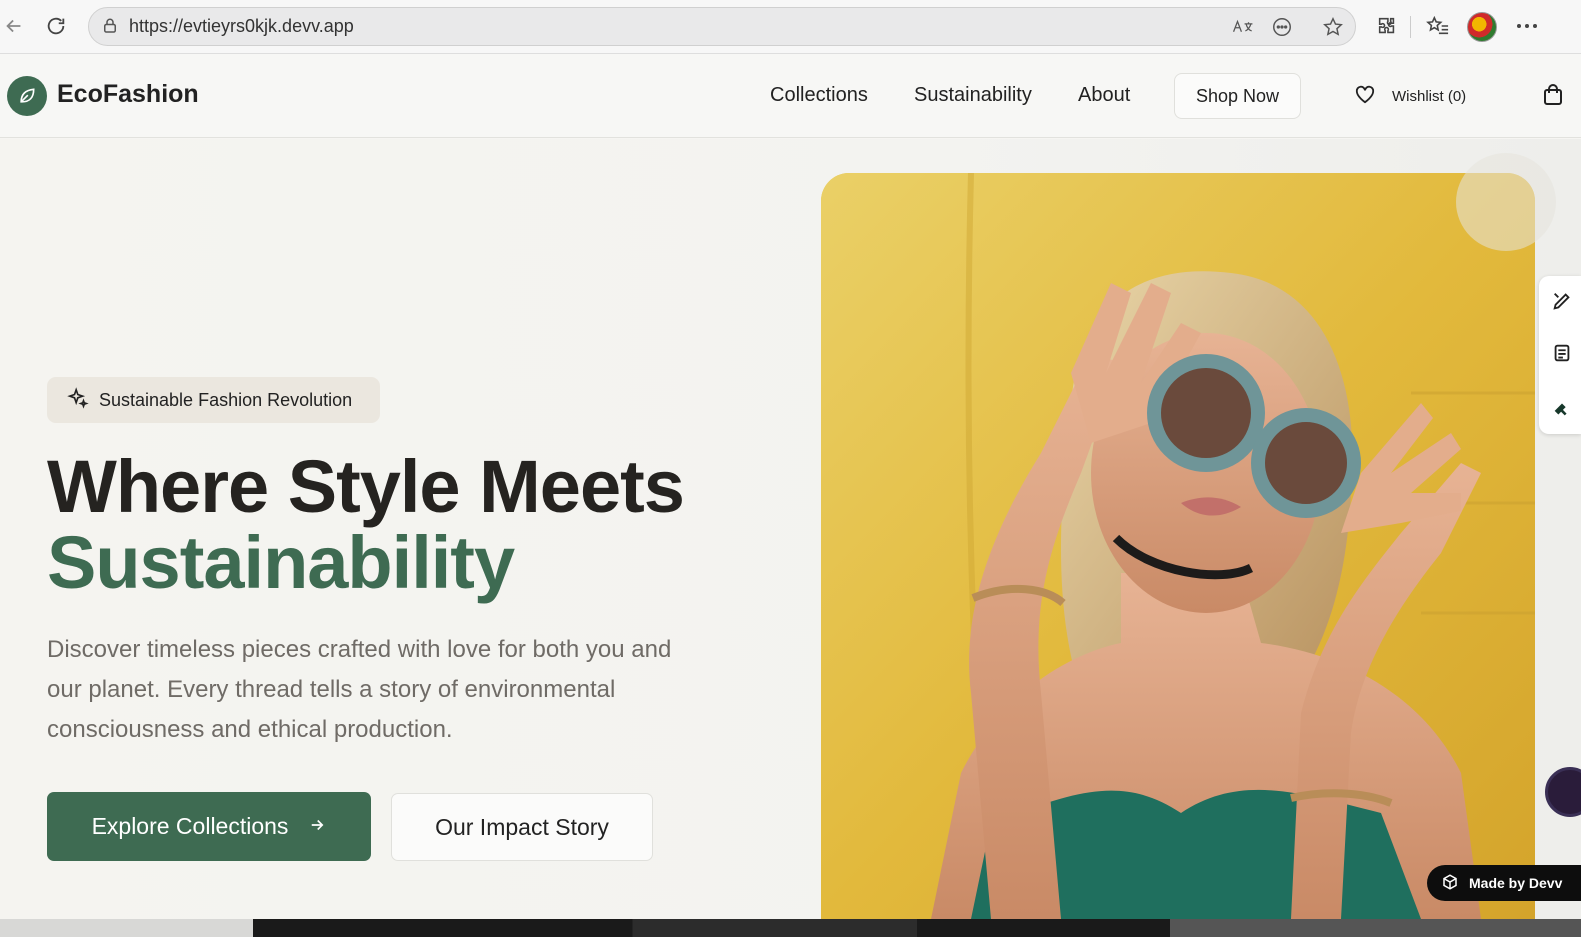  I want to click on address-url: https://evtieyrs0kjk.devv.app, so click(241, 26).